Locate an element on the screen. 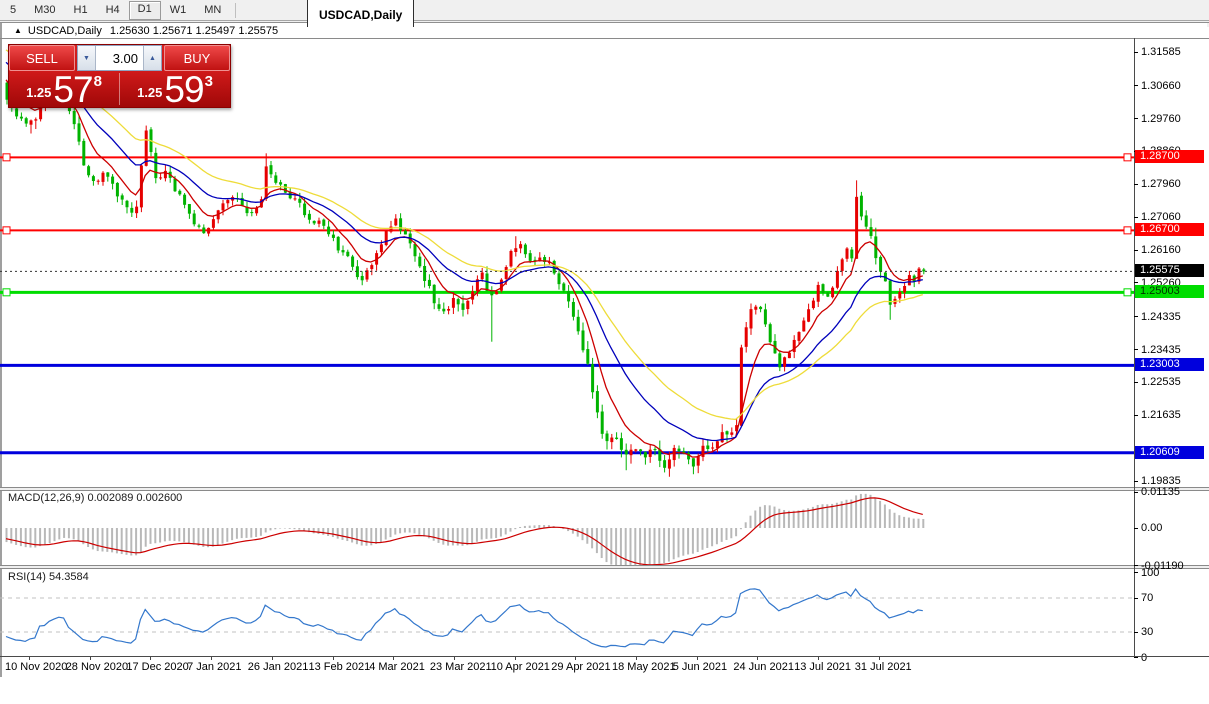 The height and width of the screenshot is (704, 1209). price-tick-1.29760: 1.29760 is located at coordinates (1157, 119).